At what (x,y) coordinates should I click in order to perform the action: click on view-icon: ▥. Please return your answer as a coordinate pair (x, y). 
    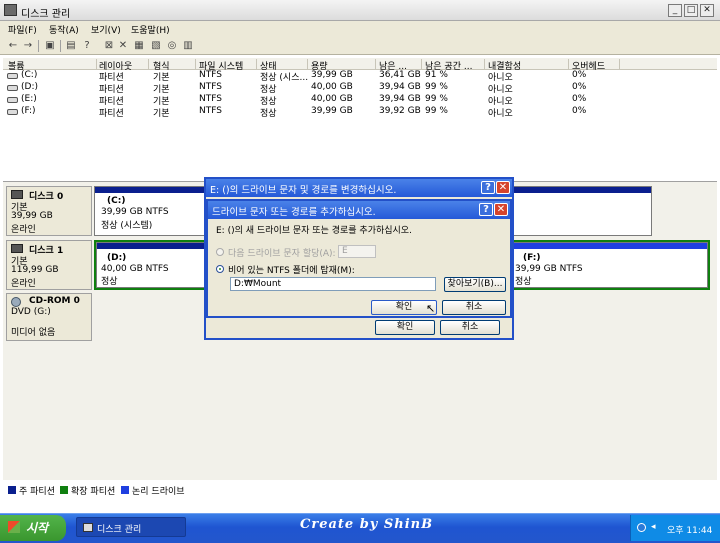
    Looking at the image, I should click on (188, 46).